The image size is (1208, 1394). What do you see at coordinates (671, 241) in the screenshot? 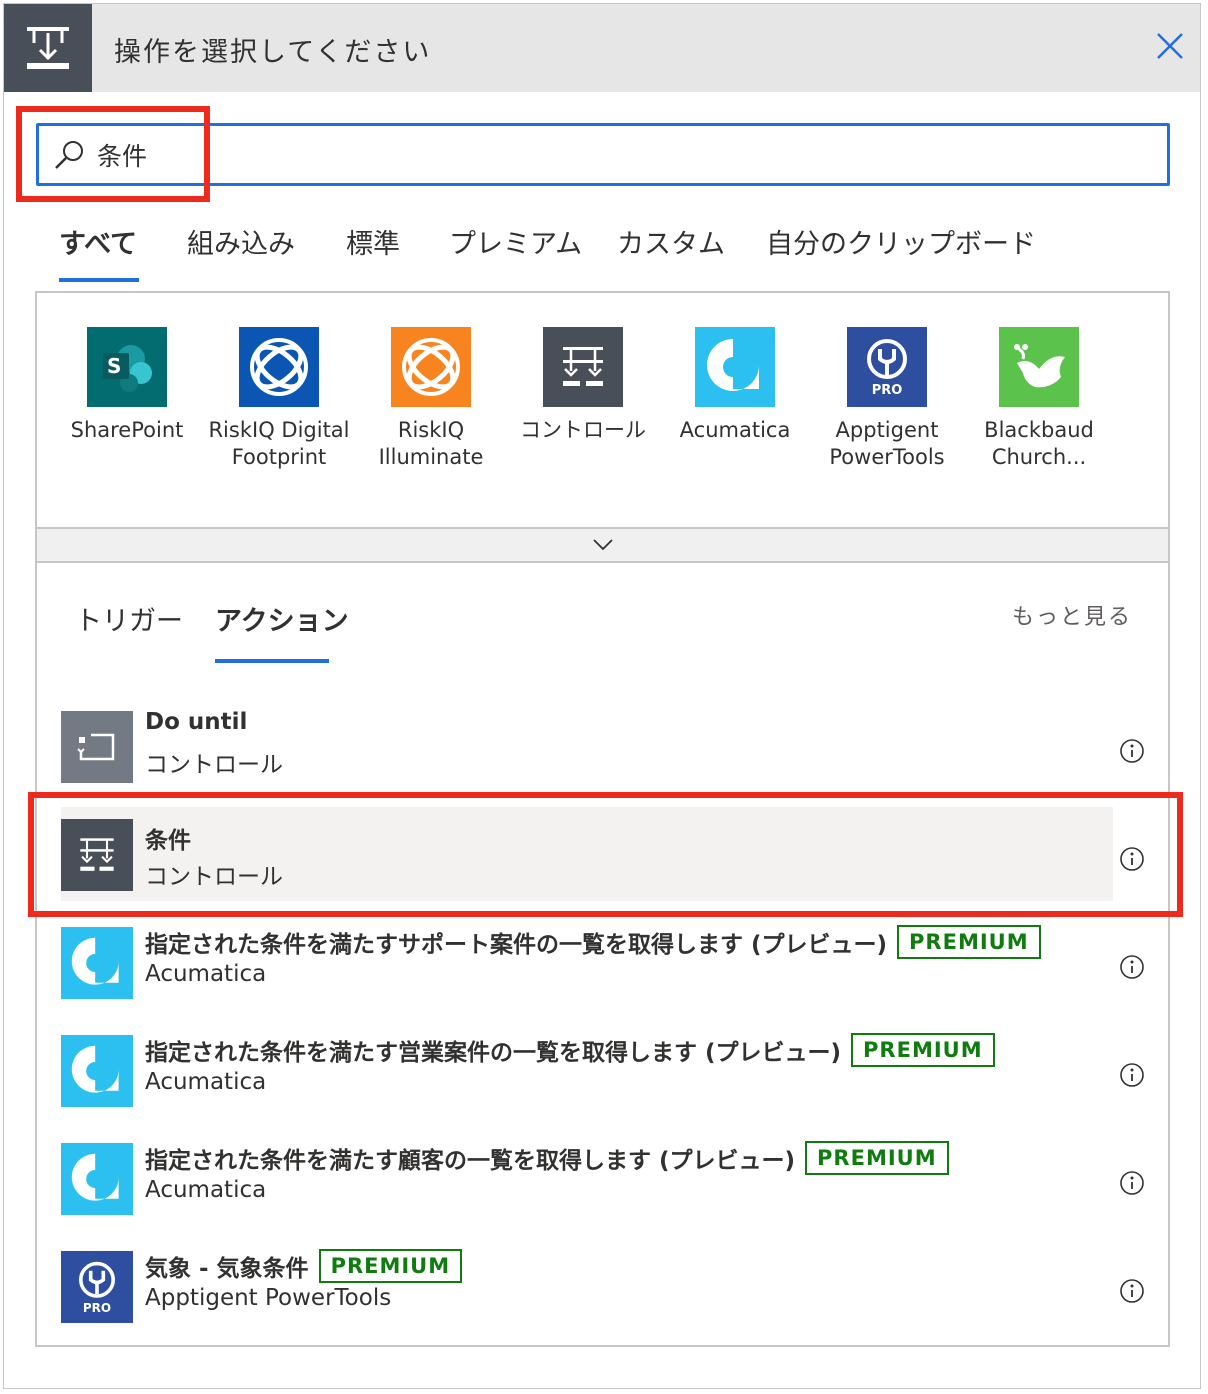
I see `tab-custom: カスタム` at bounding box center [671, 241].